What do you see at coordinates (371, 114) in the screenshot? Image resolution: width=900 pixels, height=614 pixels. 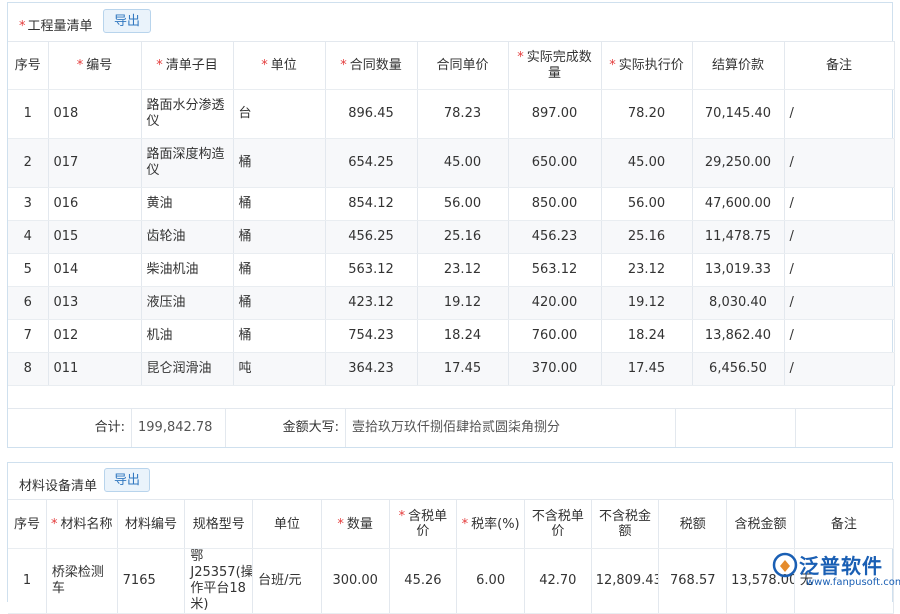 I see `cell-contract-qty: 896.45` at bounding box center [371, 114].